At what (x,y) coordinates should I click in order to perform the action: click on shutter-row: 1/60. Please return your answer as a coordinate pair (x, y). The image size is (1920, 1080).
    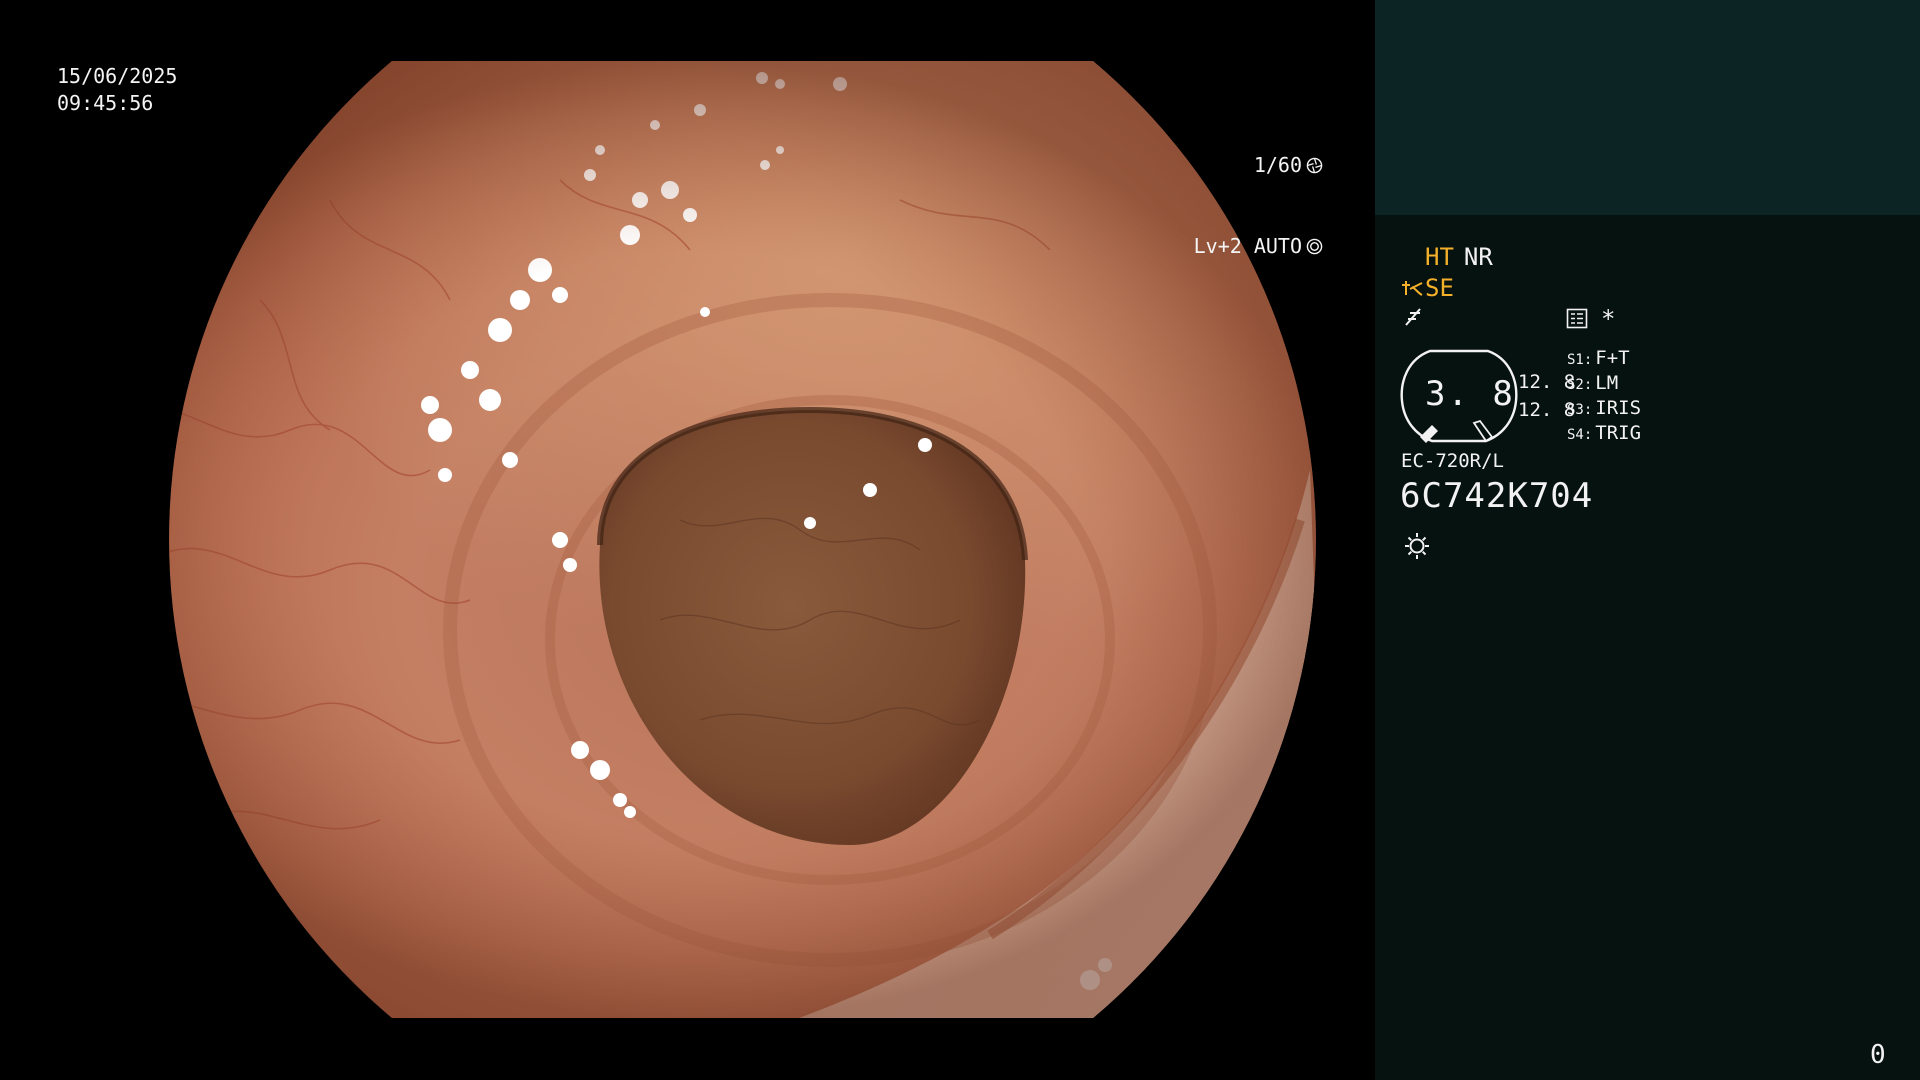
    Looking at the image, I should click on (1258, 165).